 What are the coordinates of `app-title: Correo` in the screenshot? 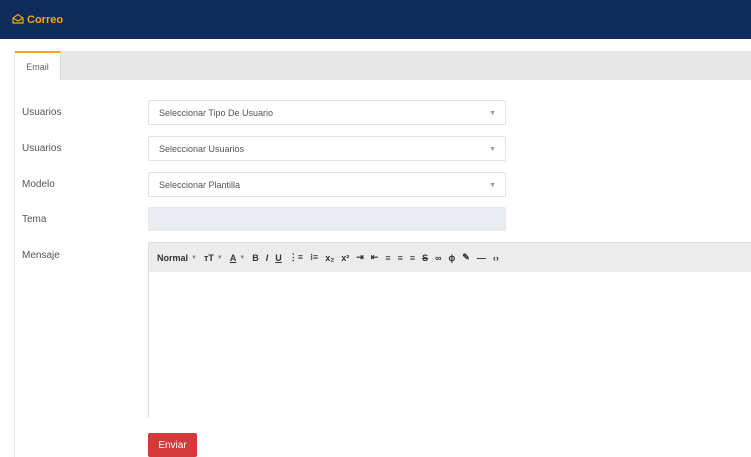 It's located at (45, 19).